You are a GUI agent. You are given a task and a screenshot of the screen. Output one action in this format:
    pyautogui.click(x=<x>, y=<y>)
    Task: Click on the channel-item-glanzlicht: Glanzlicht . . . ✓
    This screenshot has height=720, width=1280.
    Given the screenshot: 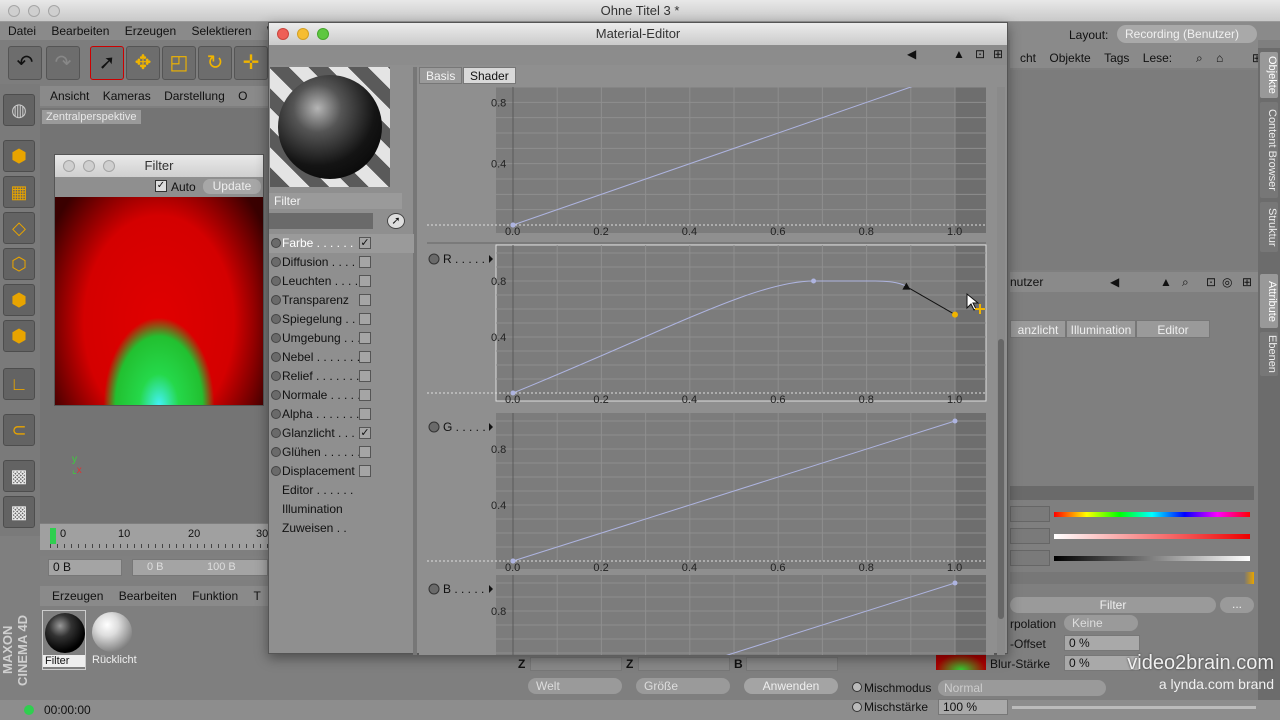 What is the action you would take?
    pyautogui.click(x=341, y=433)
    